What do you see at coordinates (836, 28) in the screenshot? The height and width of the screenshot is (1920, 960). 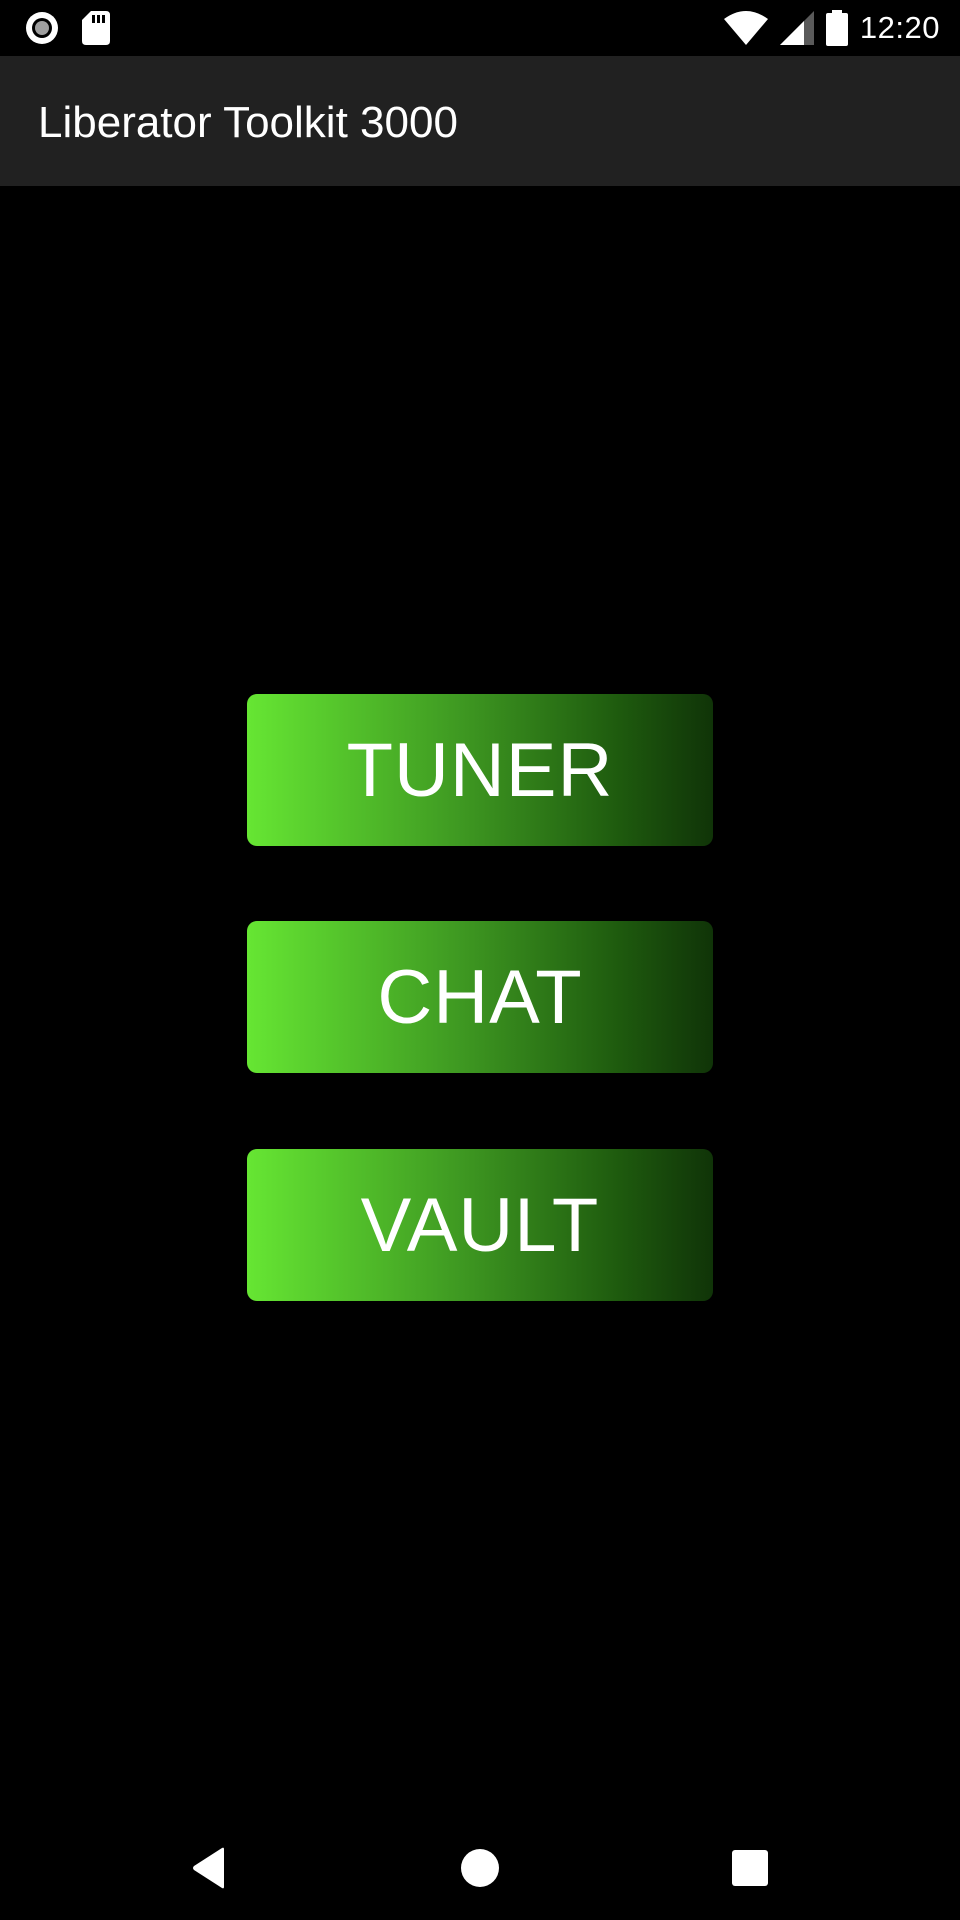 I see `battery-icon` at bounding box center [836, 28].